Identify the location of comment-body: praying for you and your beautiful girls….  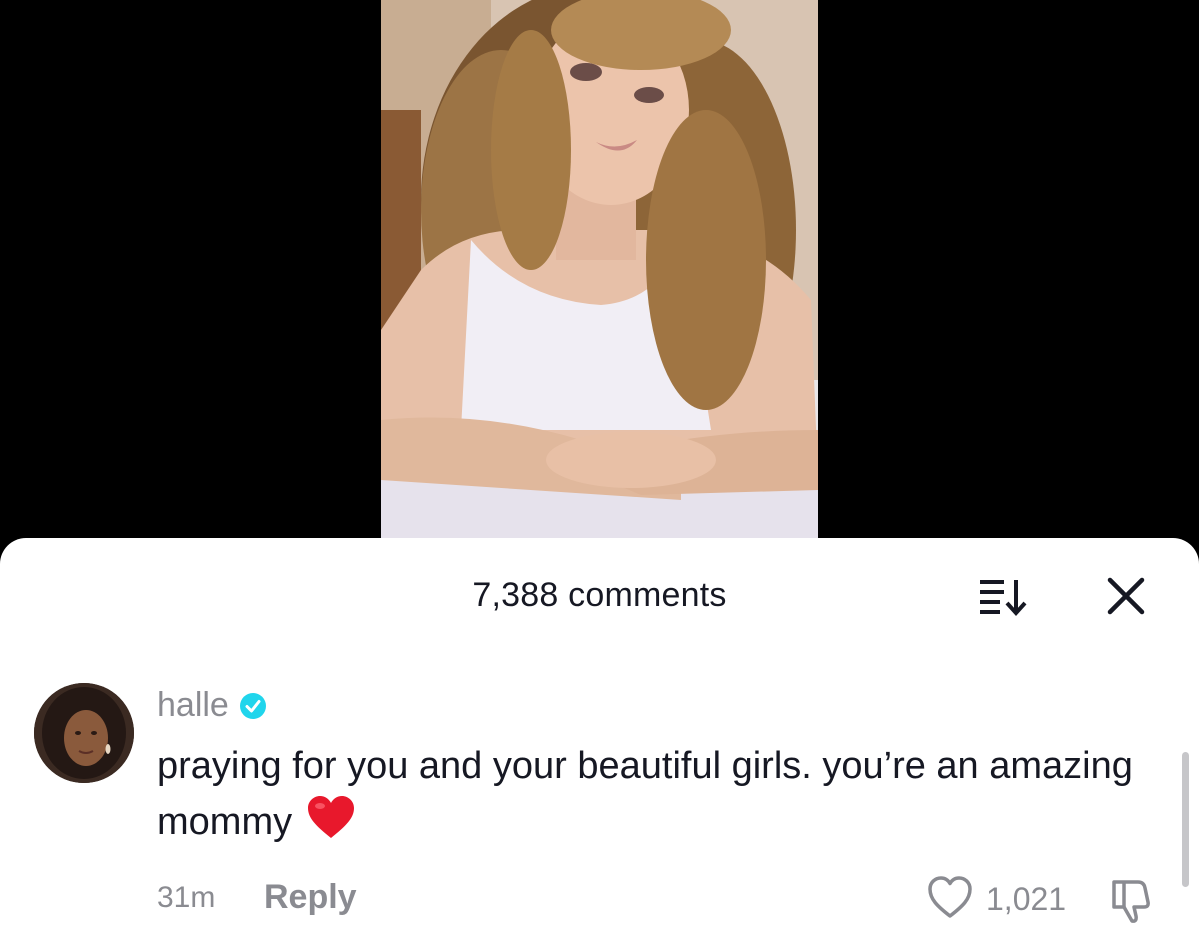
(657, 794).